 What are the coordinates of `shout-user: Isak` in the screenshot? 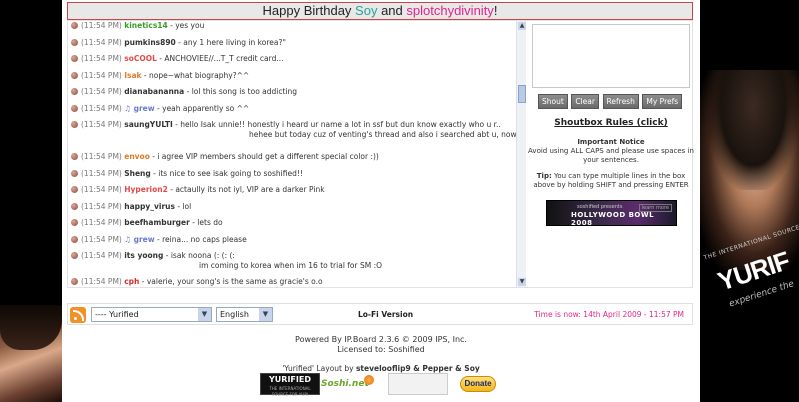 It's located at (132, 75).